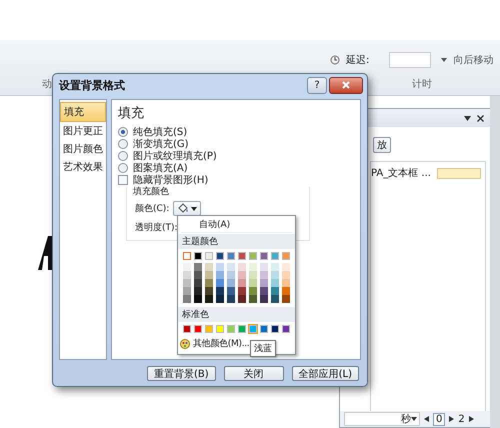 This screenshot has height=428, width=500. Describe the element at coordinates (254, 373) in the screenshot. I see `close-dialog-button: 关闭` at that location.